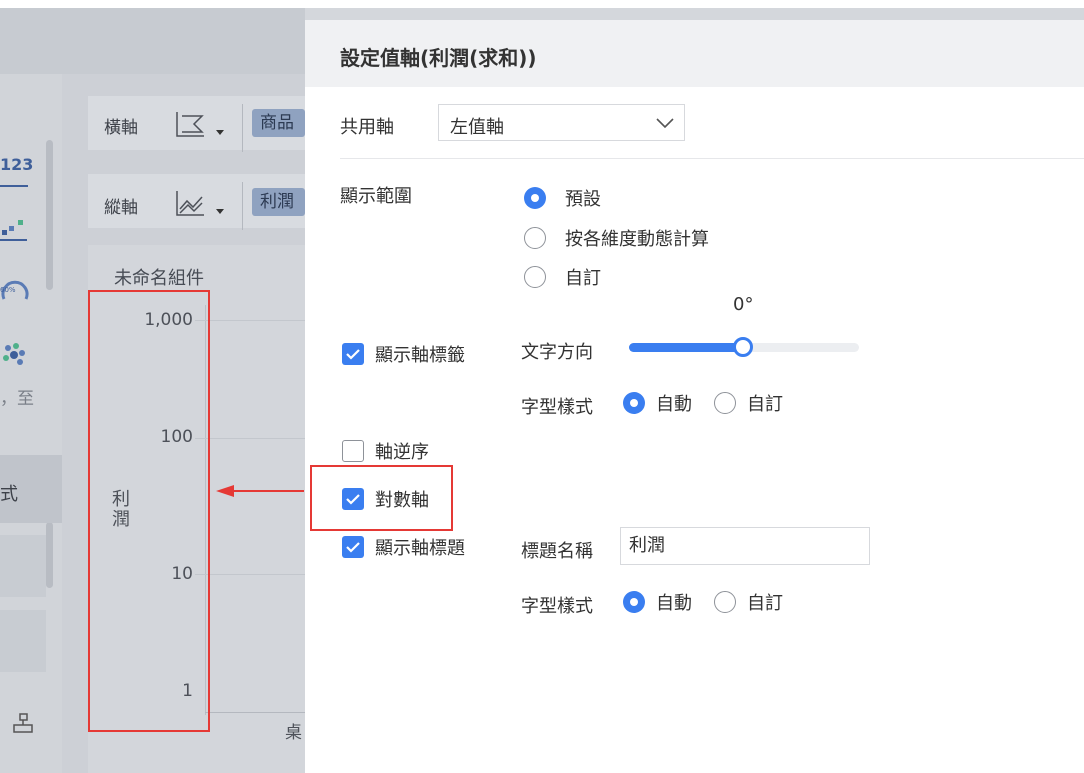 This screenshot has width=1084, height=773. Describe the element at coordinates (583, 198) in the screenshot. I see `range-default-label: 預設` at that location.